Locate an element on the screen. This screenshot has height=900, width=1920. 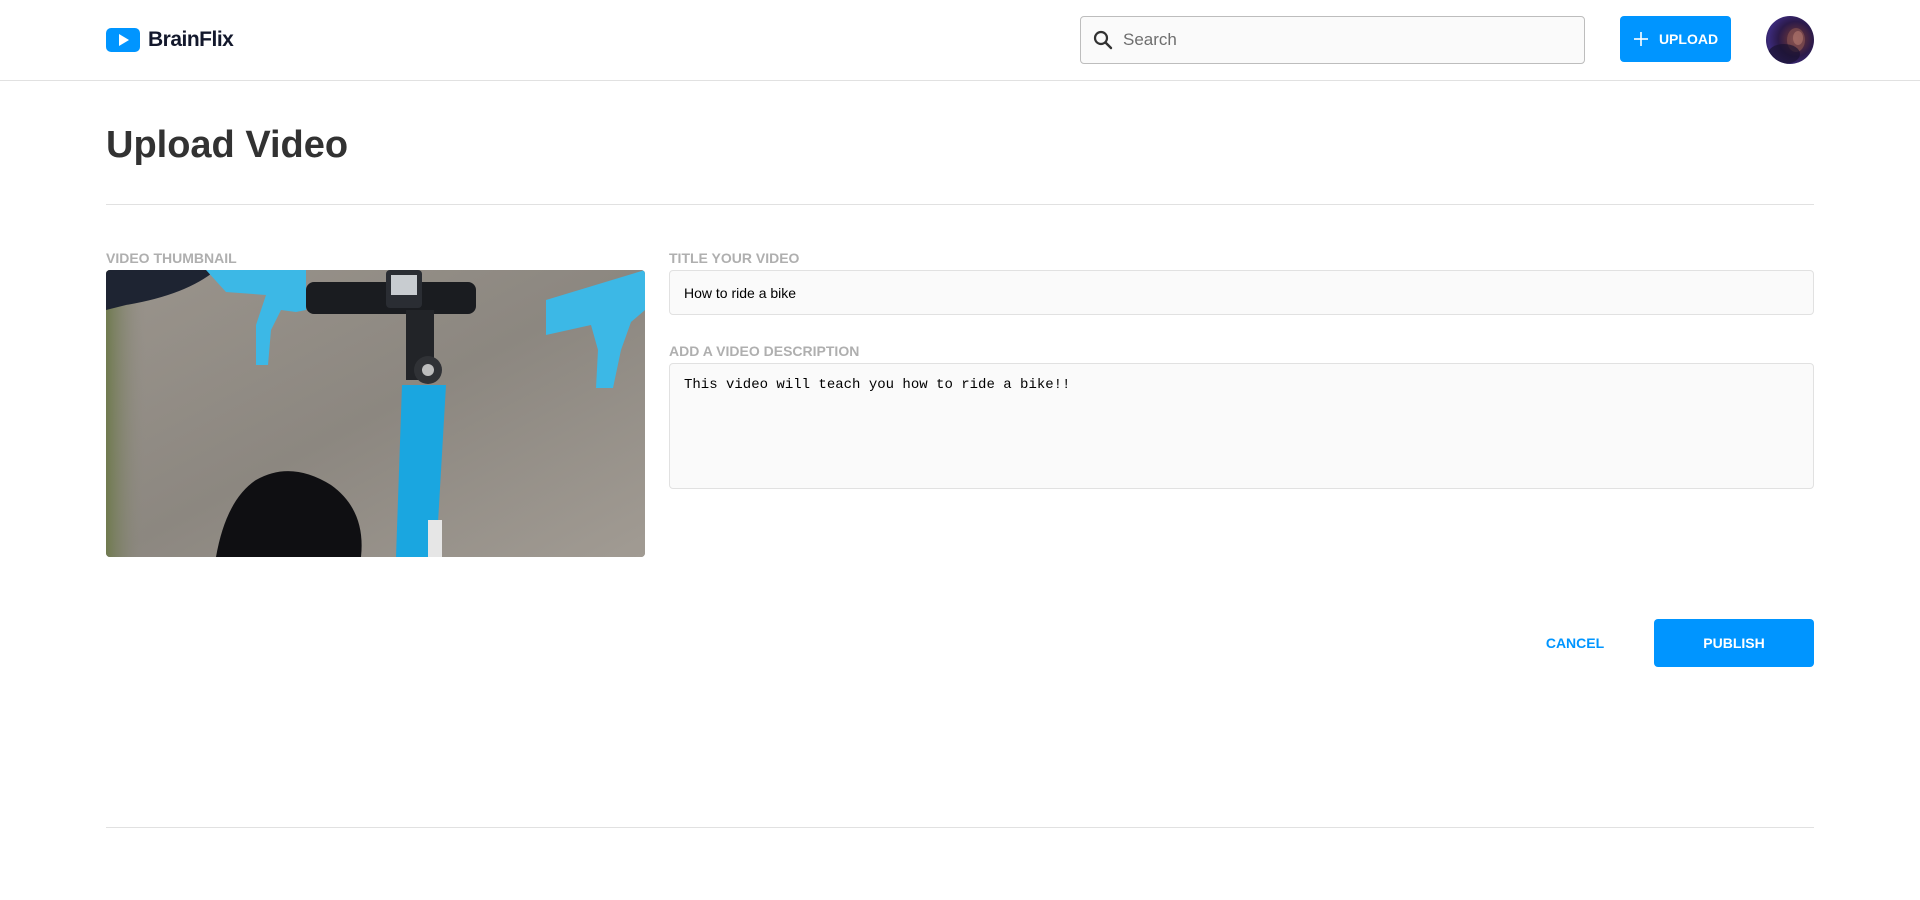
brand-logo: BrainFlix is located at coordinates (170, 40).